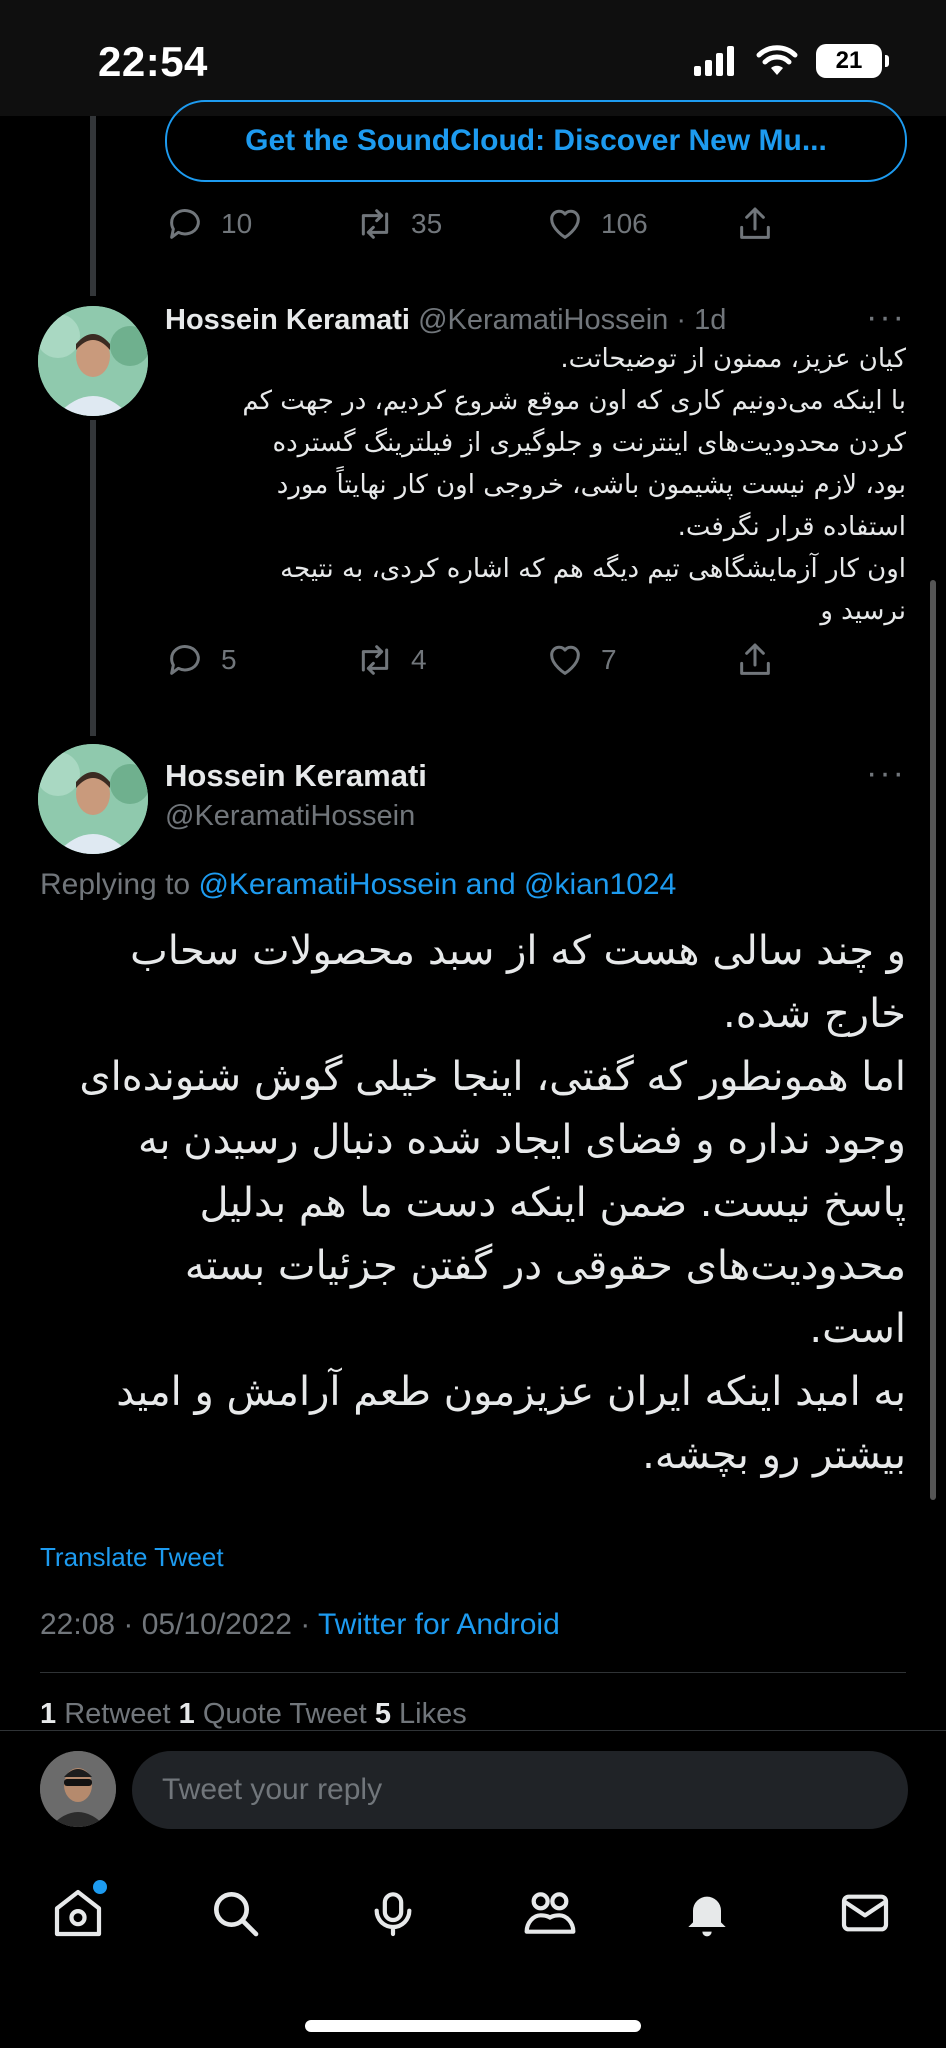 This screenshot has width=946, height=2048. Describe the element at coordinates (473, 58) in the screenshot. I see `status-bar: 22:54 21` at that location.